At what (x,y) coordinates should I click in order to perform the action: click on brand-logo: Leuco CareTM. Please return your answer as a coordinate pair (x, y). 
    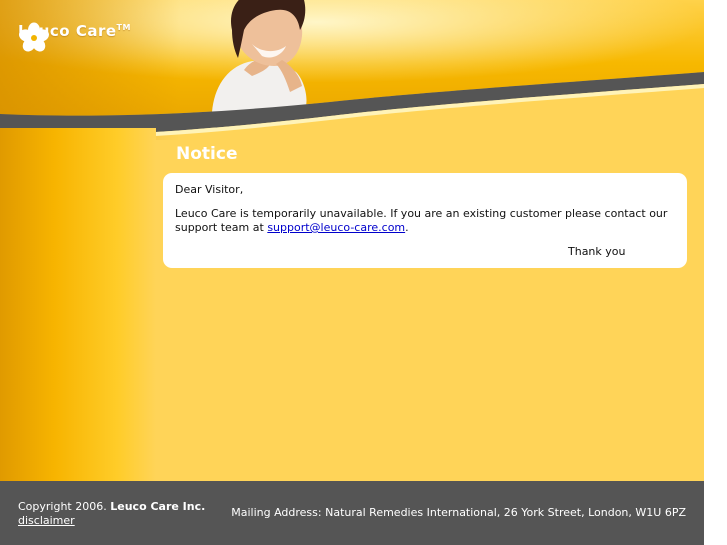
    Looking at the image, I should click on (74, 37).